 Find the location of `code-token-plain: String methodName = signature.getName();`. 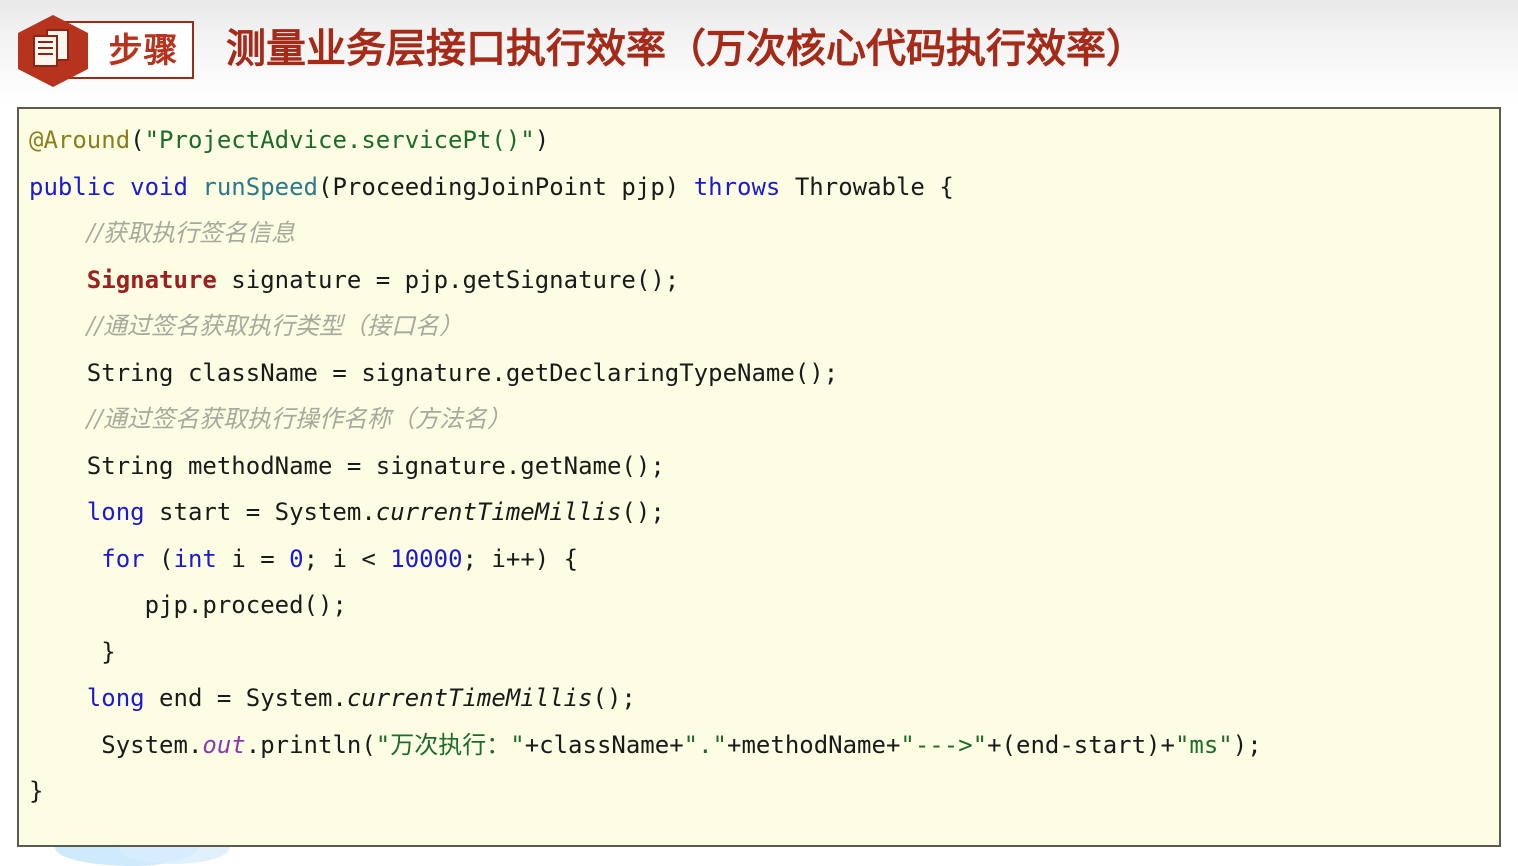

code-token-plain: String methodName = signature.getName(); is located at coordinates (375, 465).